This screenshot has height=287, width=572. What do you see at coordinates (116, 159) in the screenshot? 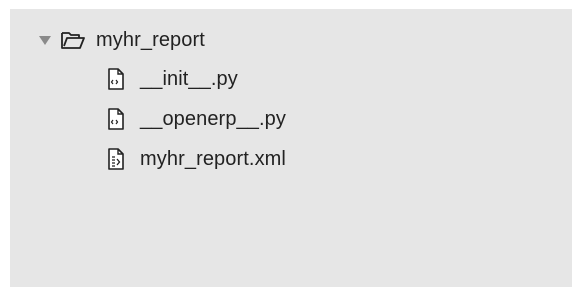
I see `xml-file-icon` at bounding box center [116, 159].